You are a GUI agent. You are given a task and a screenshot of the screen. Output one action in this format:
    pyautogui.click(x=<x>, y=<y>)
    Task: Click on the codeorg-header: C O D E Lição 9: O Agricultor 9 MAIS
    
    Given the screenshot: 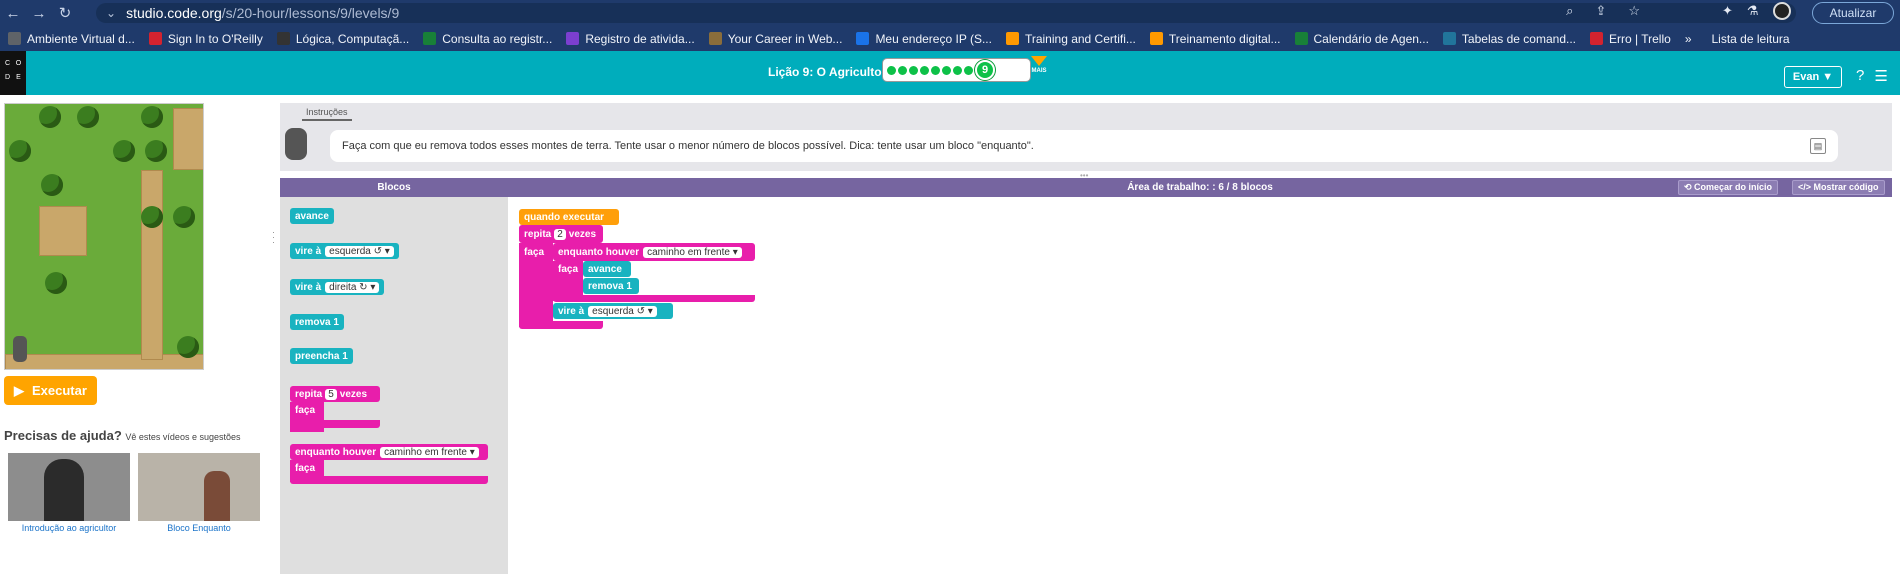 What is the action you would take?
    pyautogui.click(x=950, y=73)
    